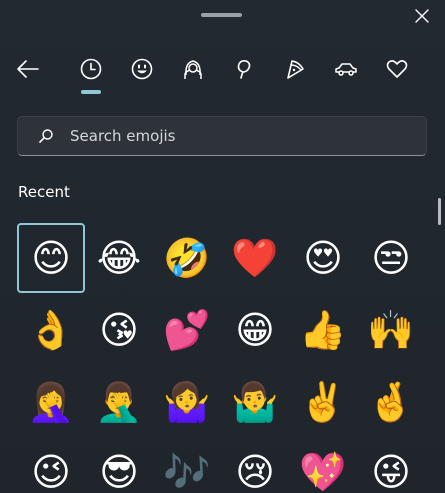 This screenshot has height=493, width=445. I want to click on emoji-cell: 👍, so click(323, 330).